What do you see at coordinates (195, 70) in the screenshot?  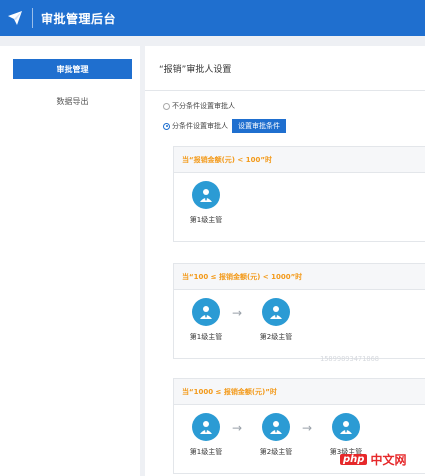 I see `page-title: “报销”审批人设置` at bounding box center [195, 70].